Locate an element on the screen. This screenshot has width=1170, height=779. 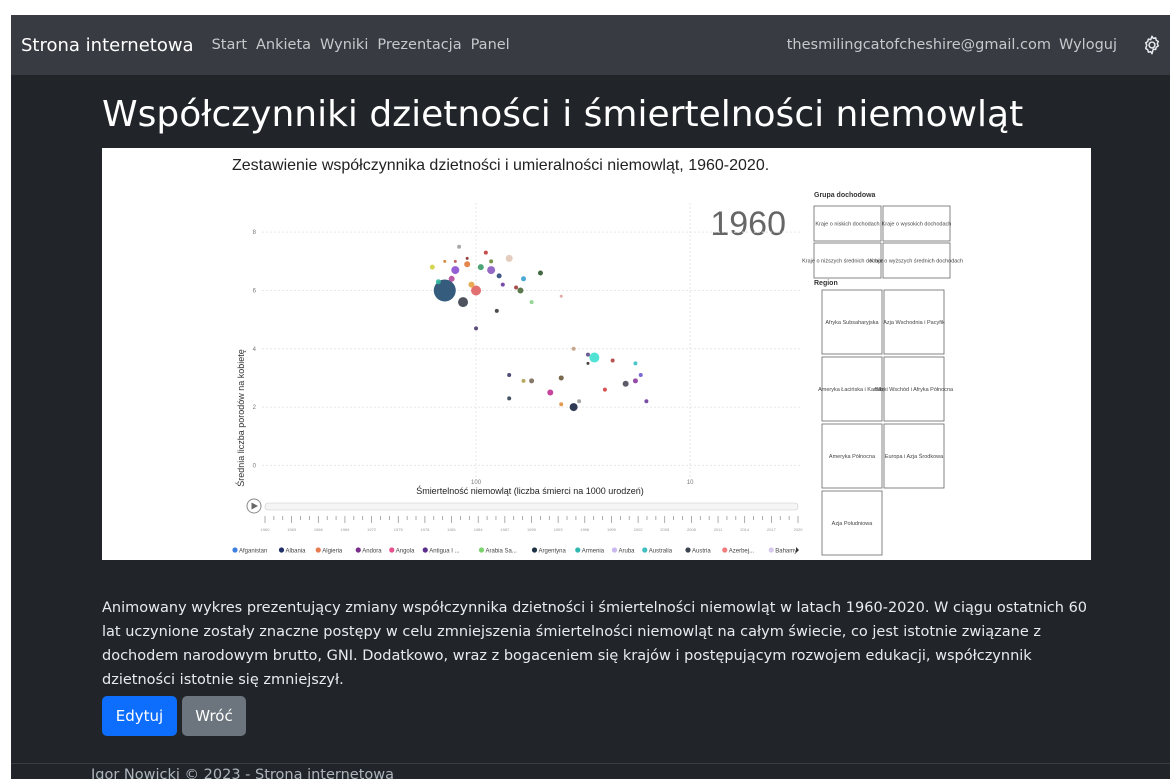
nav-link-start: Start is located at coordinates (229, 45).